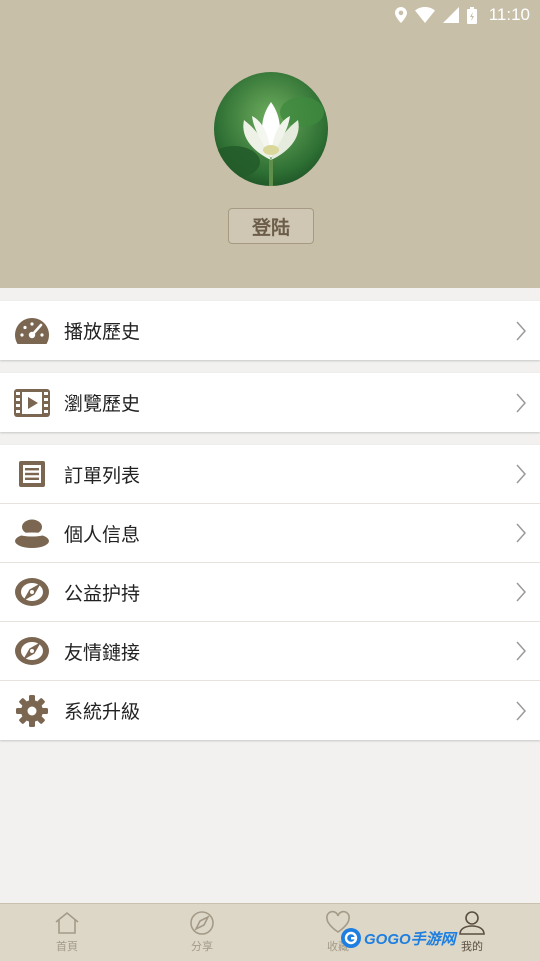  What do you see at coordinates (102, 712) in the screenshot?
I see `menu-item-label: 系統升級` at bounding box center [102, 712].